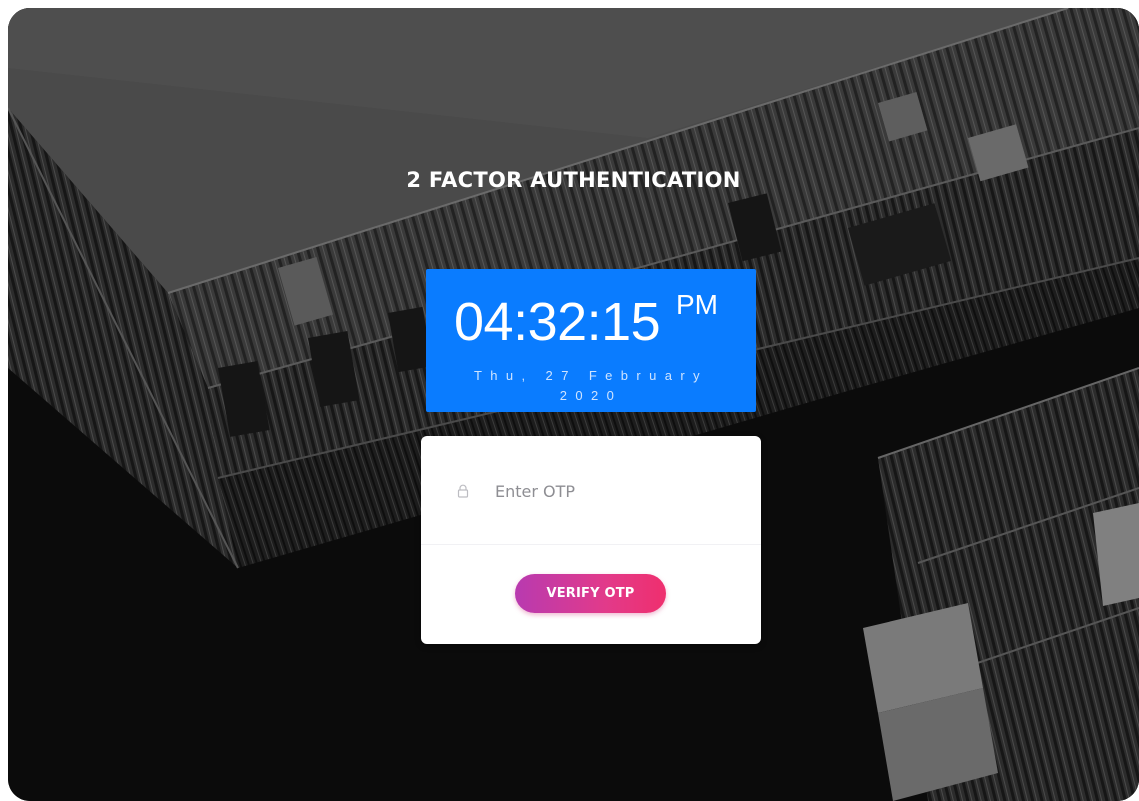 The width and height of the screenshot is (1139, 801). I want to click on otp-card: VERIFY OTP, so click(591, 540).